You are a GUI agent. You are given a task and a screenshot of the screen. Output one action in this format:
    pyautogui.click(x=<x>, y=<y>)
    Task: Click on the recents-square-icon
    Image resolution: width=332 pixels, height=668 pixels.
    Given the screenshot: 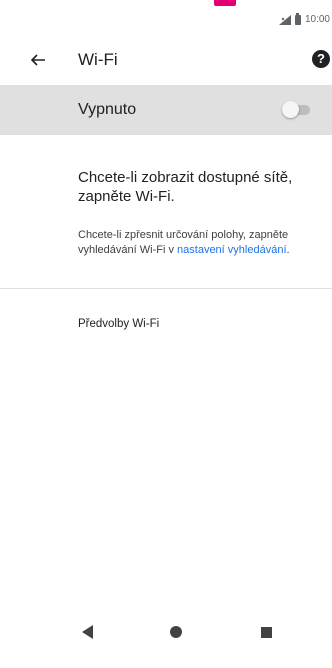 What is the action you would take?
    pyautogui.click(x=266, y=632)
    